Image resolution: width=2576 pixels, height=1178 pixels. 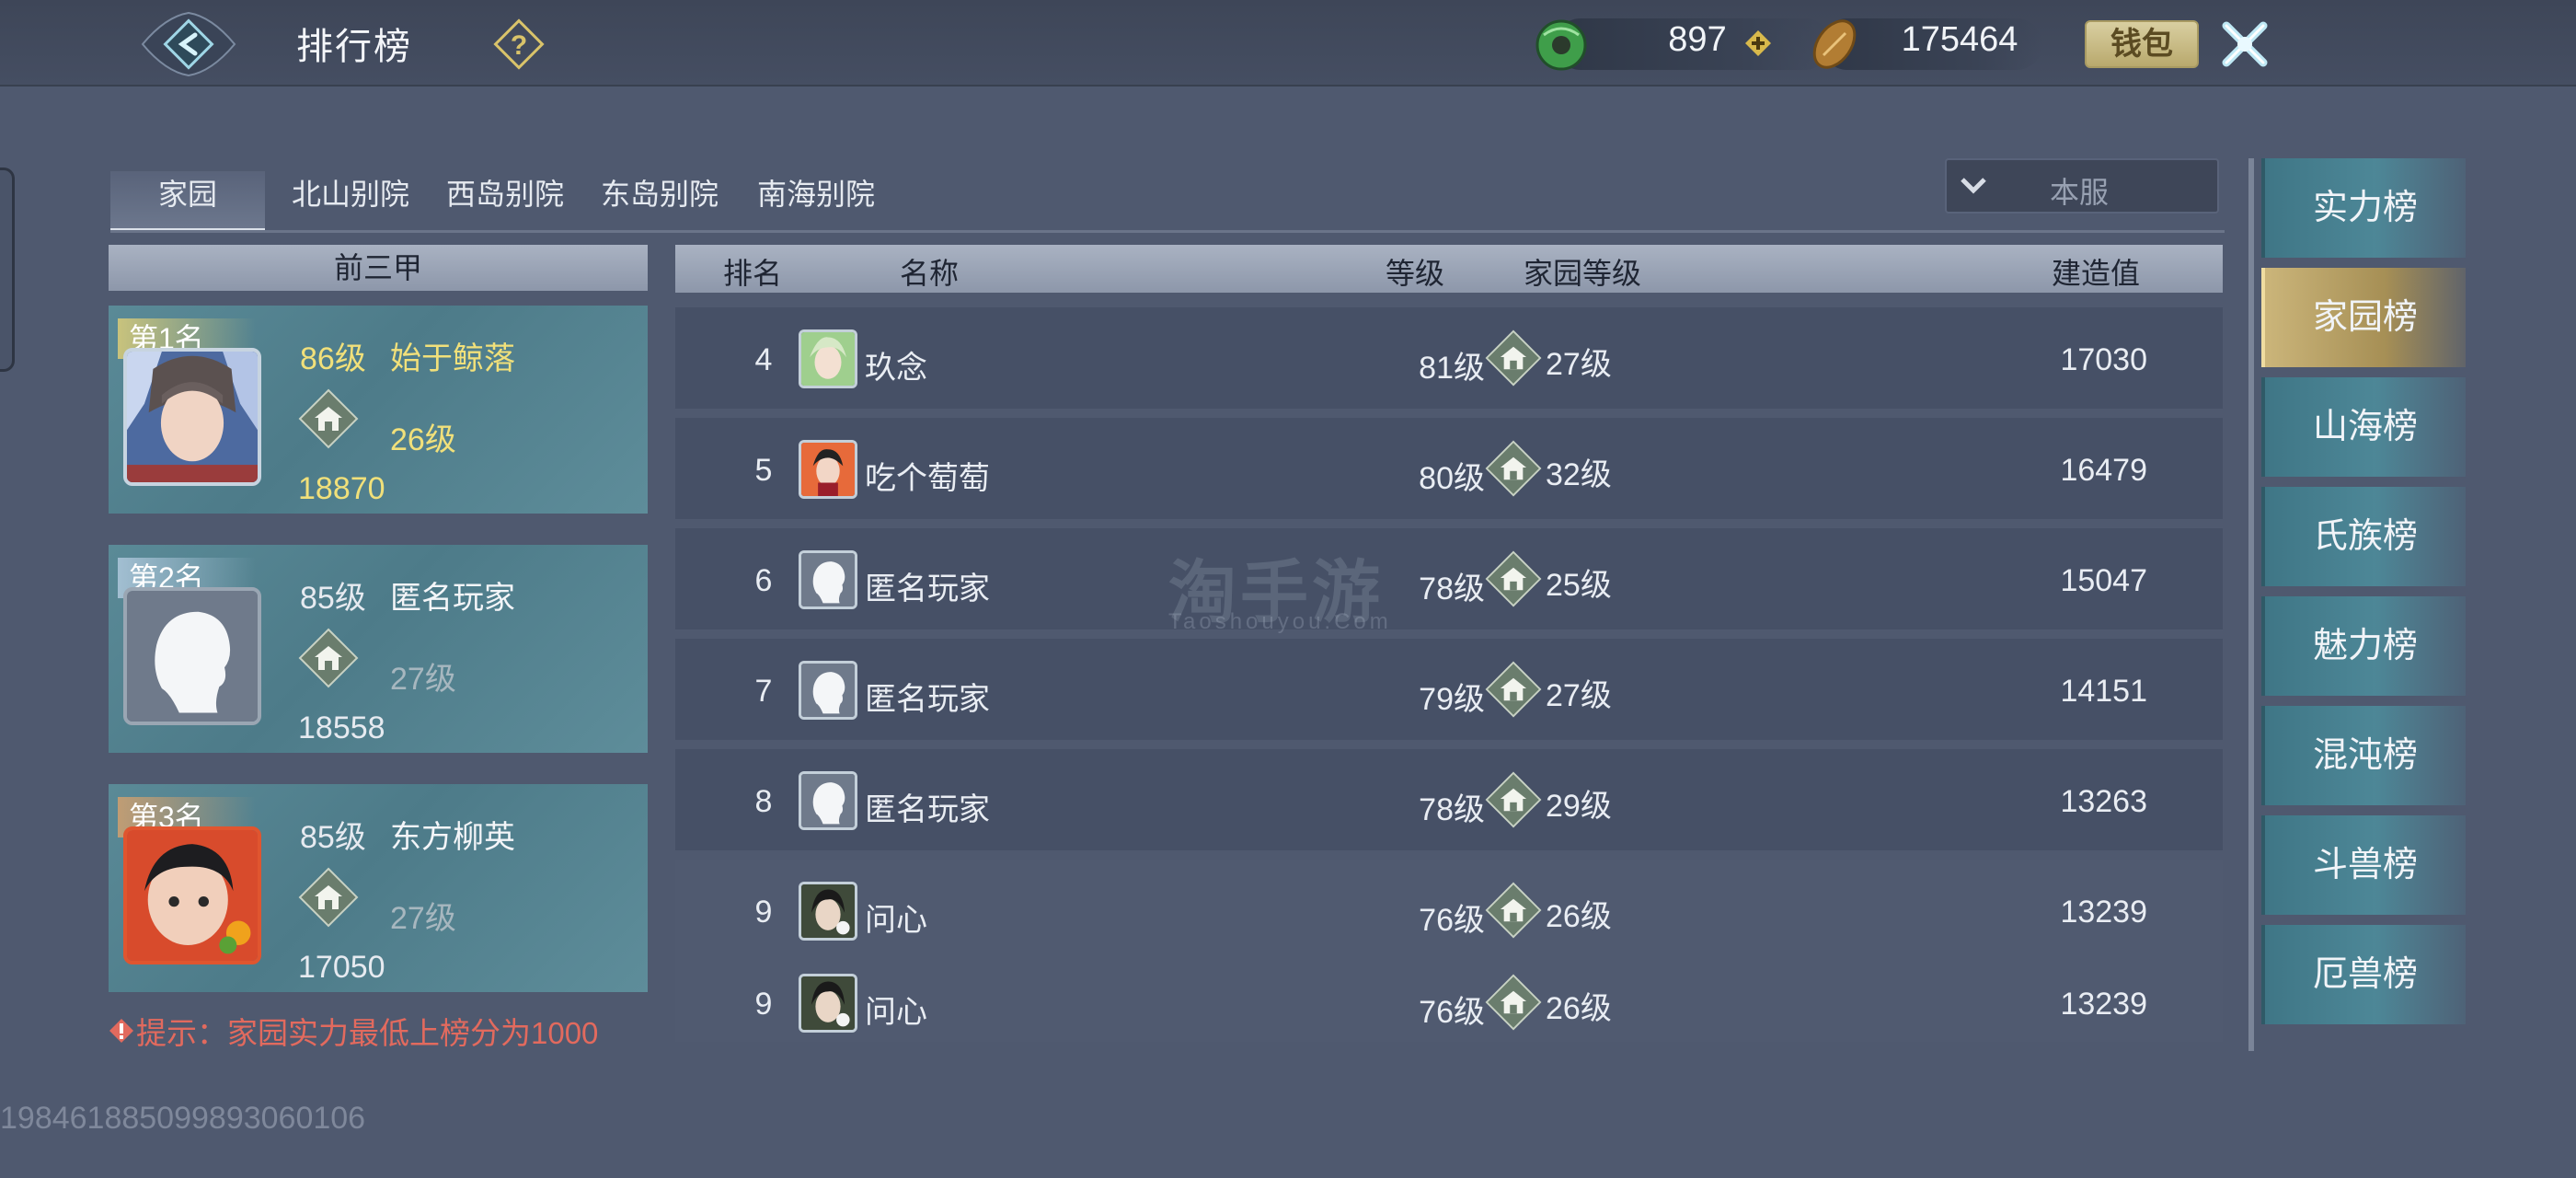 I want to click on tab-dongdao: 东岛别院, so click(x=660, y=201).